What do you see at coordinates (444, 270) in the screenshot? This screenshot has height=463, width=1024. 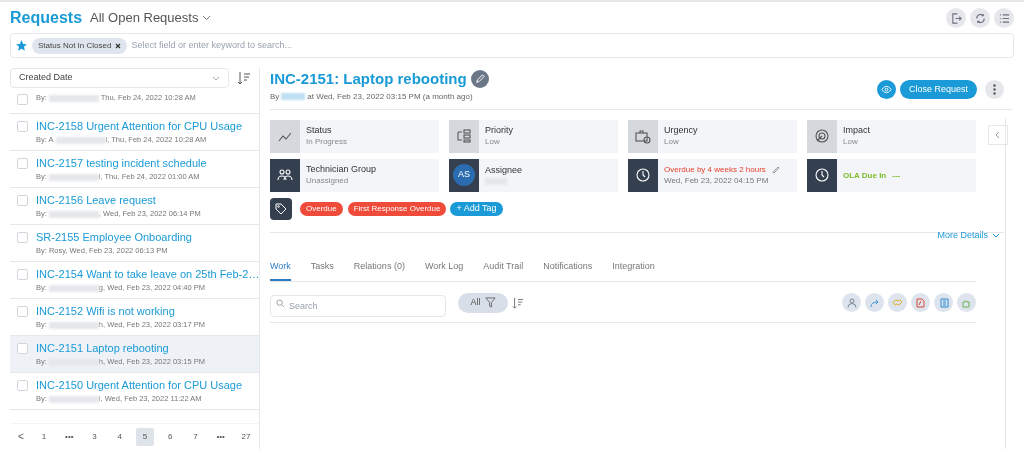 I see `tab: Work Log` at bounding box center [444, 270].